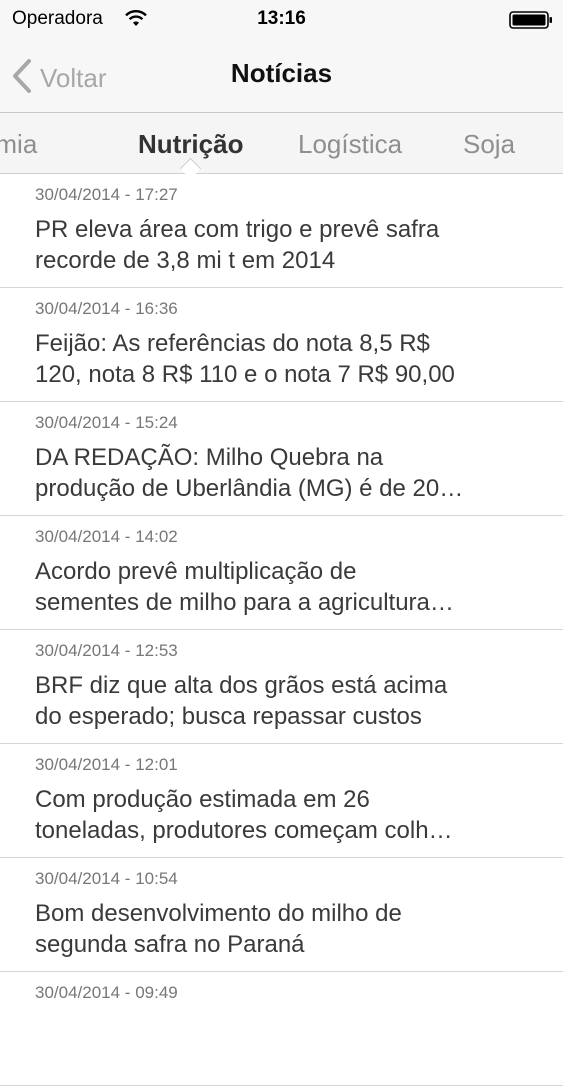 This screenshot has height=1086, width=563. Describe the element at coordinates (106, 878) in the screenshot. I see `news-date: 30/04/2014 - 10:54` at that location.